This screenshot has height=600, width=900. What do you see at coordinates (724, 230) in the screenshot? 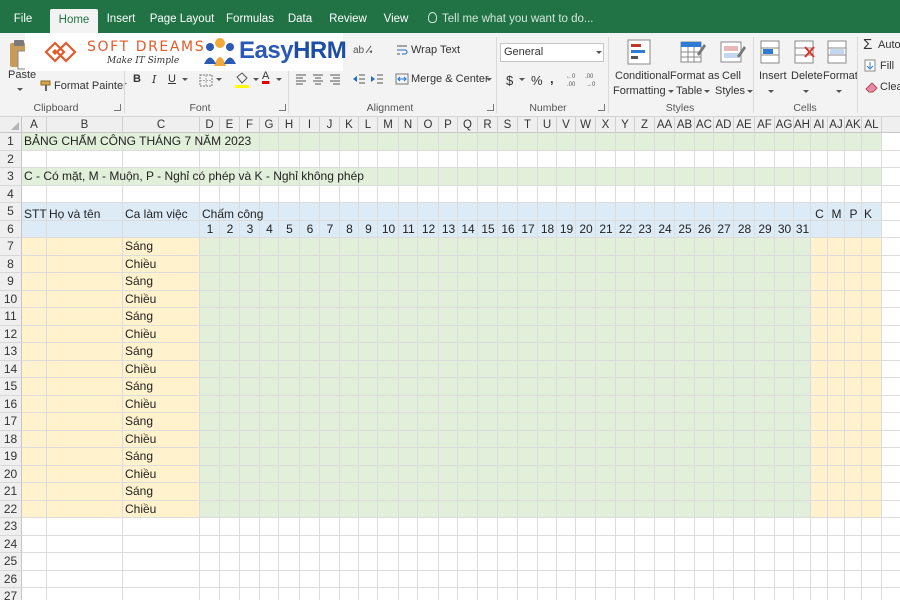
I see `day-header-27: 27` at bounding box center [724, 230].